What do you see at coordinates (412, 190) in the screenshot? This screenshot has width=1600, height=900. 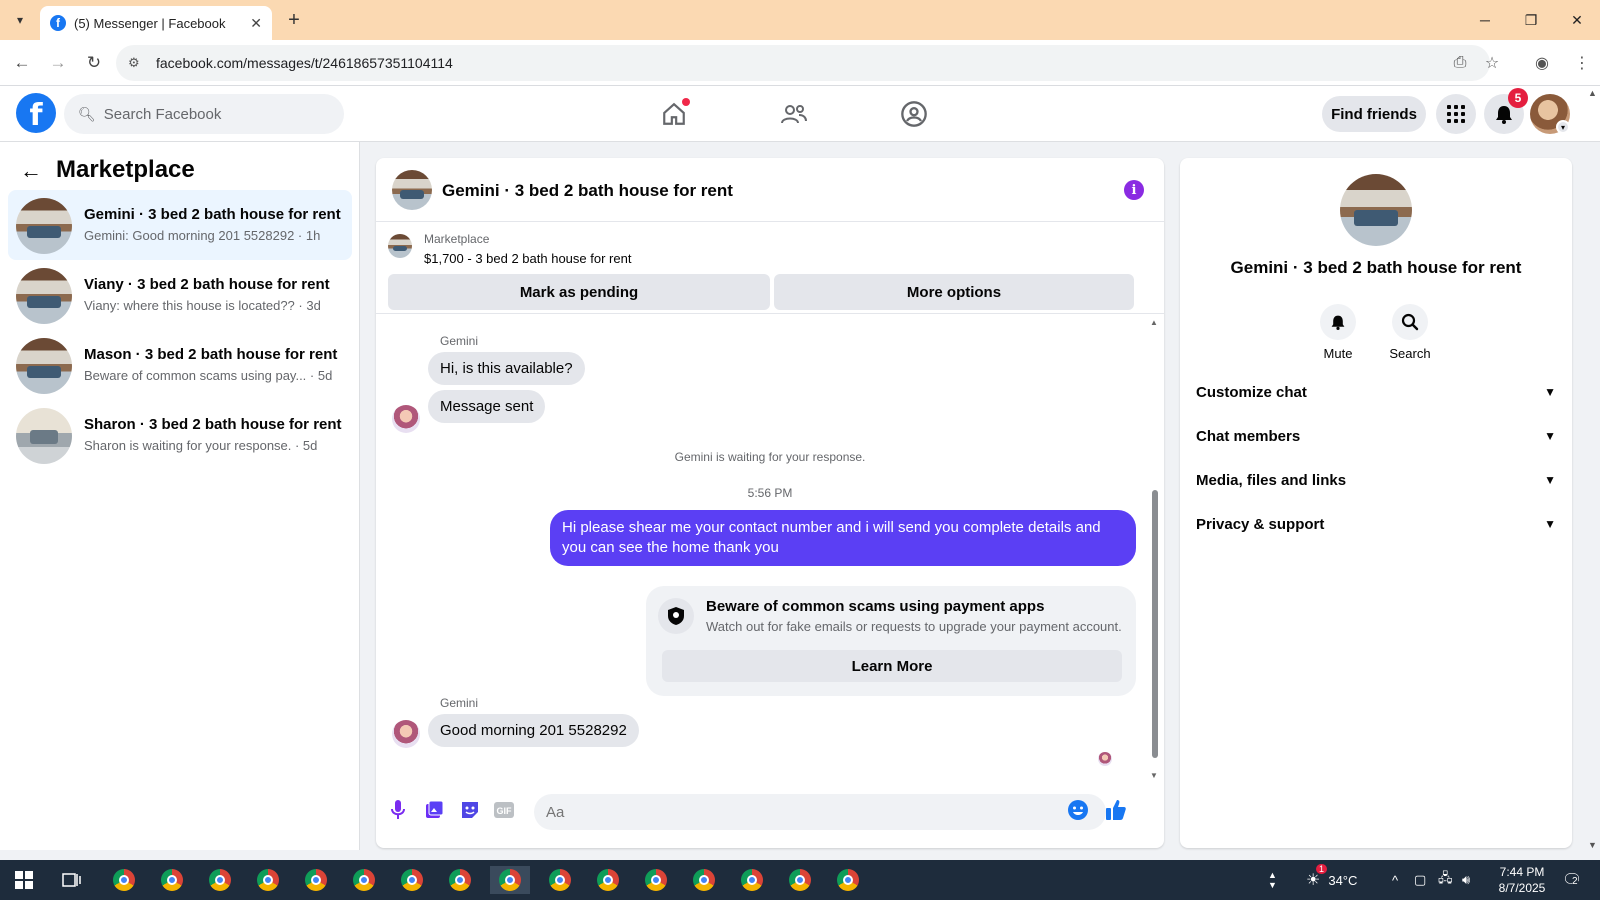 I see `chat-avatar` at bounding box center [412, 190].